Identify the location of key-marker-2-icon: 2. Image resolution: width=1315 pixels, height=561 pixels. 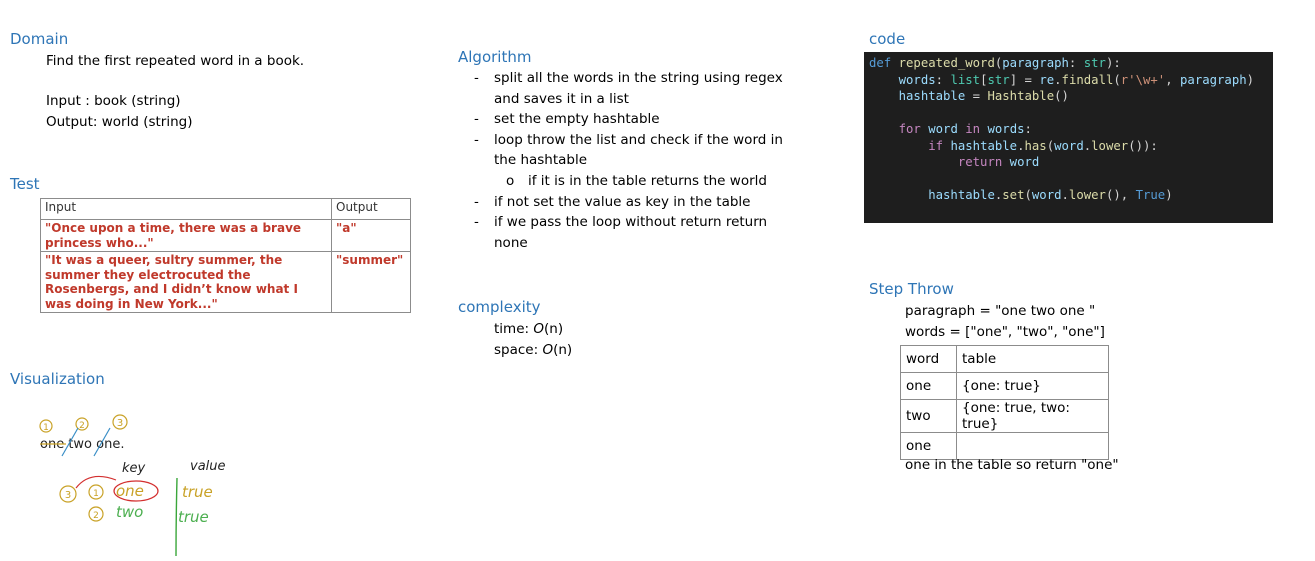
(96, 514).